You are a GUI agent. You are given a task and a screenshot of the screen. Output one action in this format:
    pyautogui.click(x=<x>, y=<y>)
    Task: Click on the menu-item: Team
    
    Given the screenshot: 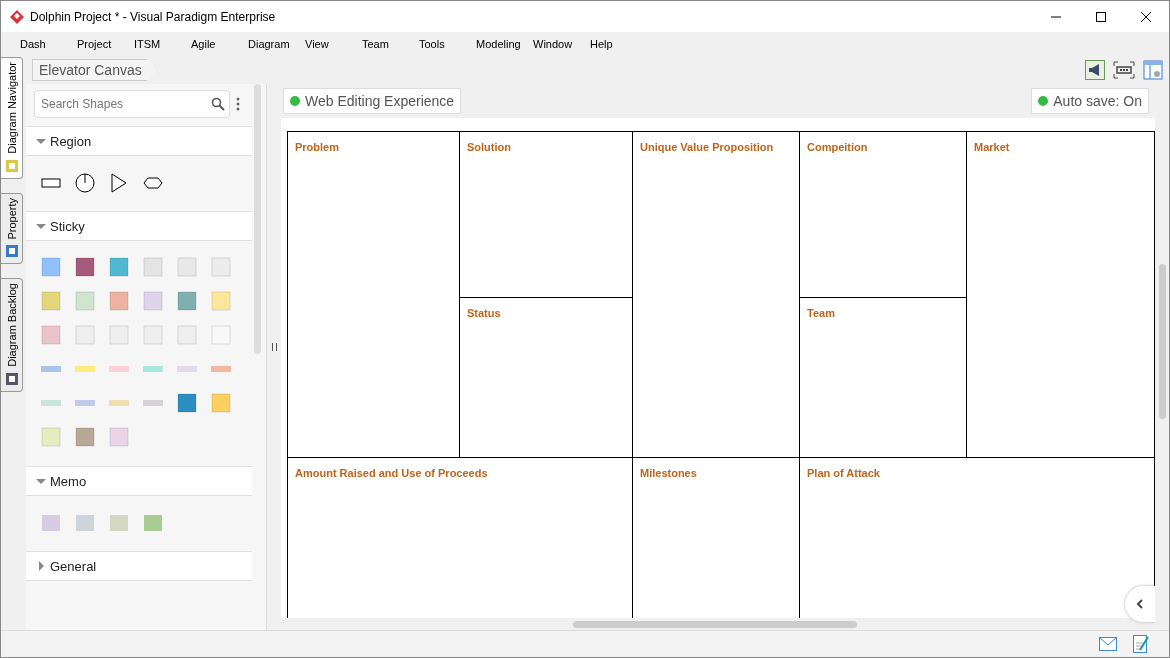 What is the action you would take?
    pyautogui.click(x=390, y=44)
    